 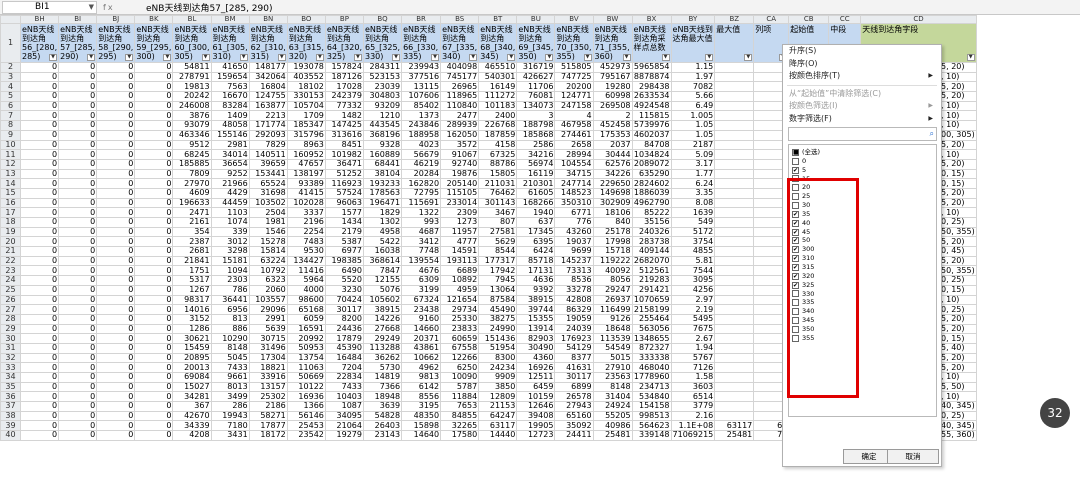 I want to click on header-cell: eNB天线到达角60_[300, 305) ▼, so click(x=192, y=43).